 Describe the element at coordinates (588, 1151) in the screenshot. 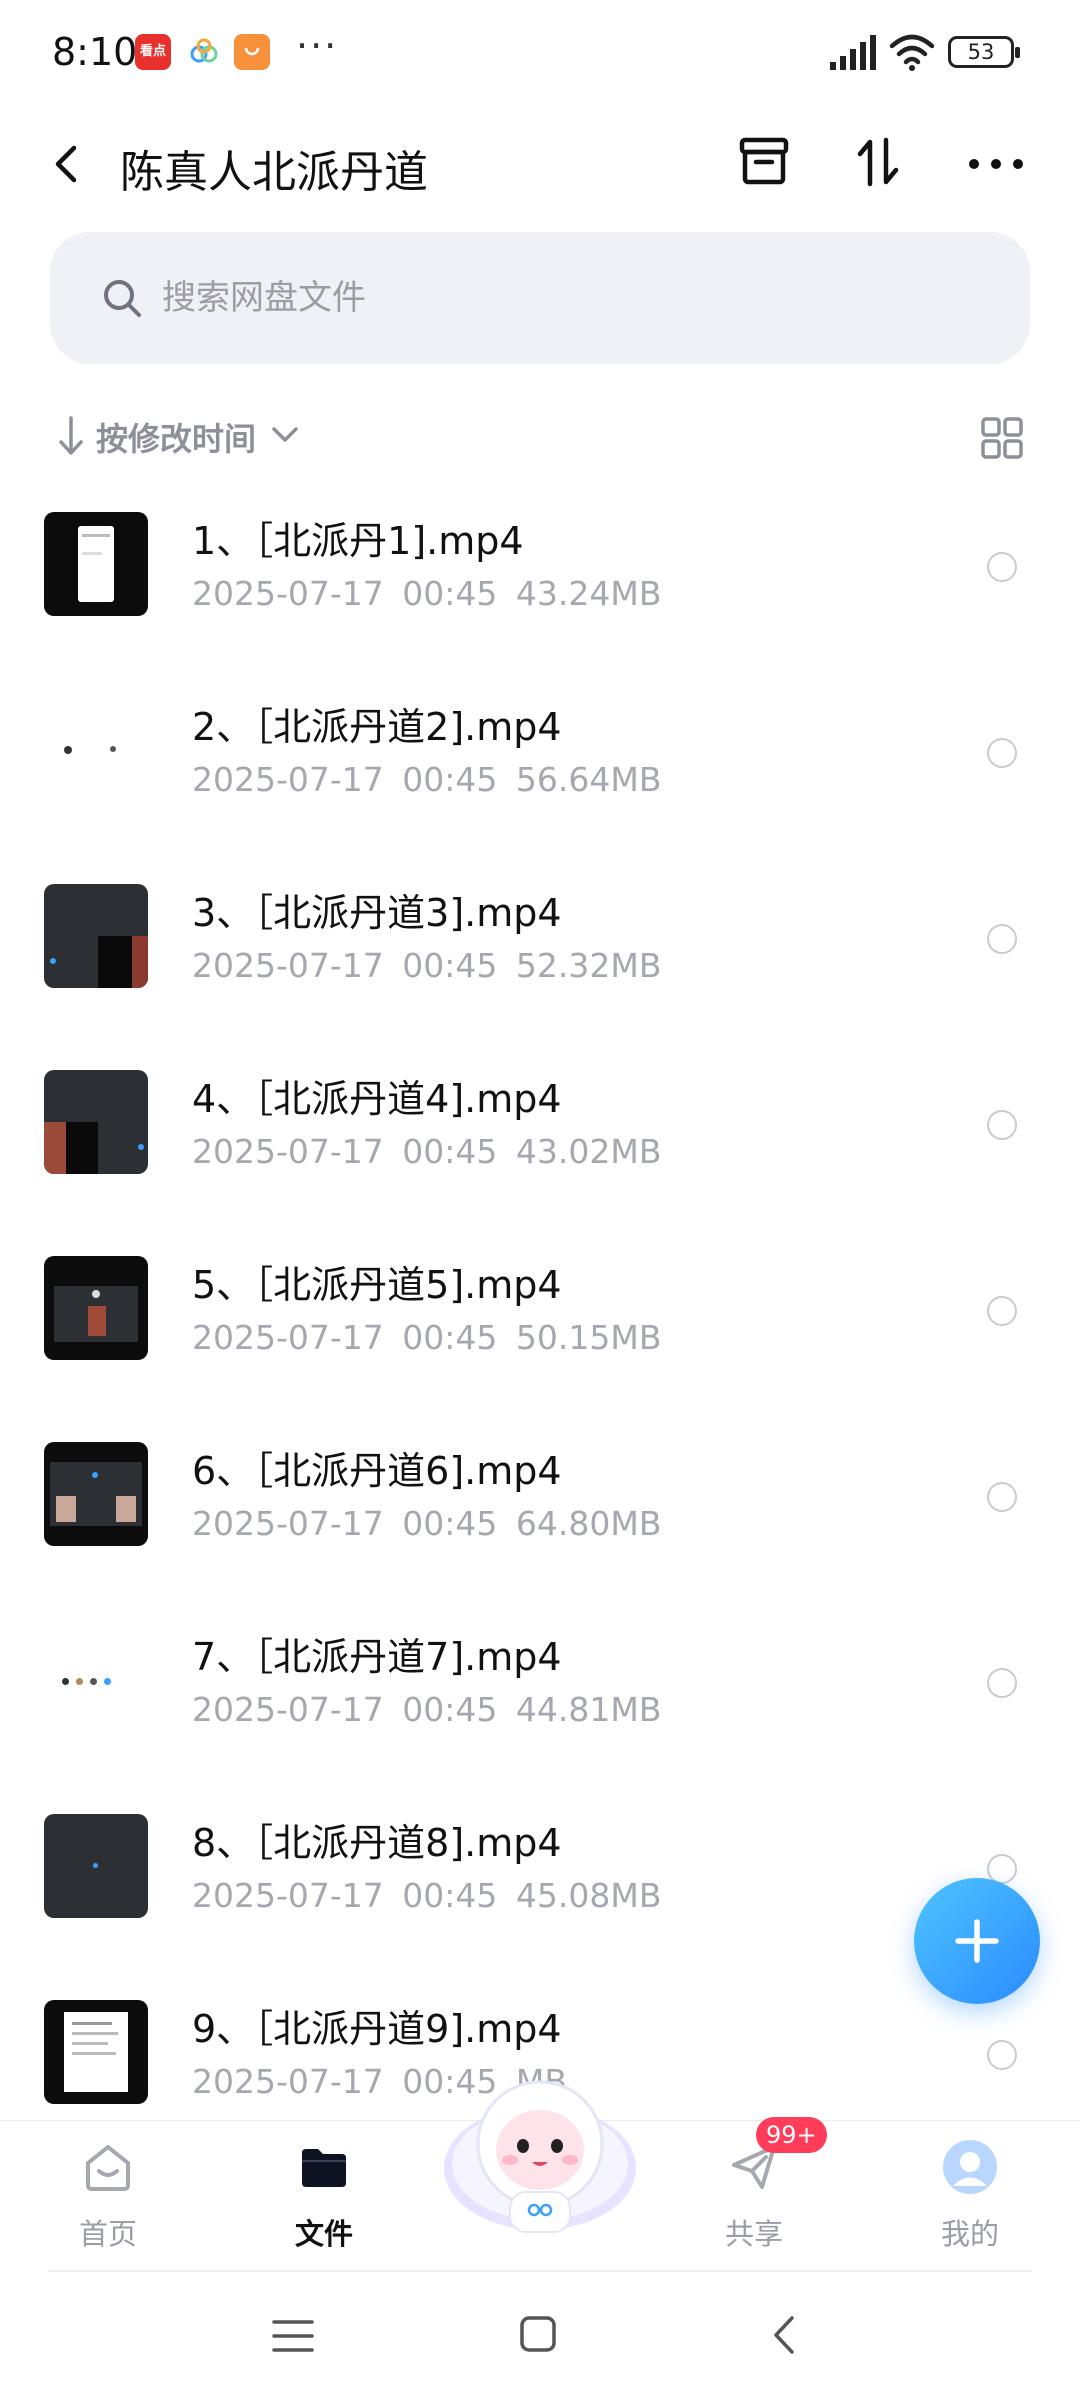

I see `file-size: 43.02MB` at that location.